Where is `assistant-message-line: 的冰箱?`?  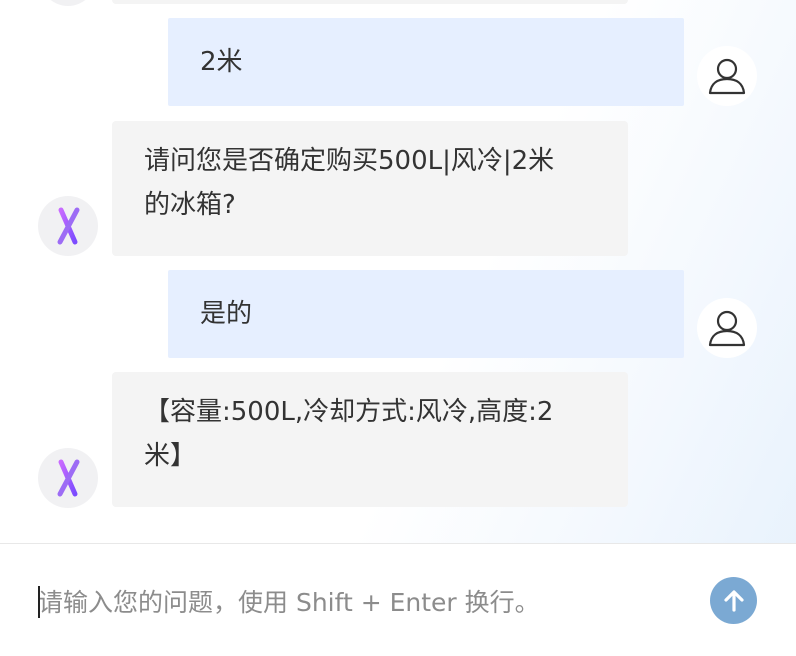 assistant-message-line: 的冰箱? is located at coordinates (190, 205).